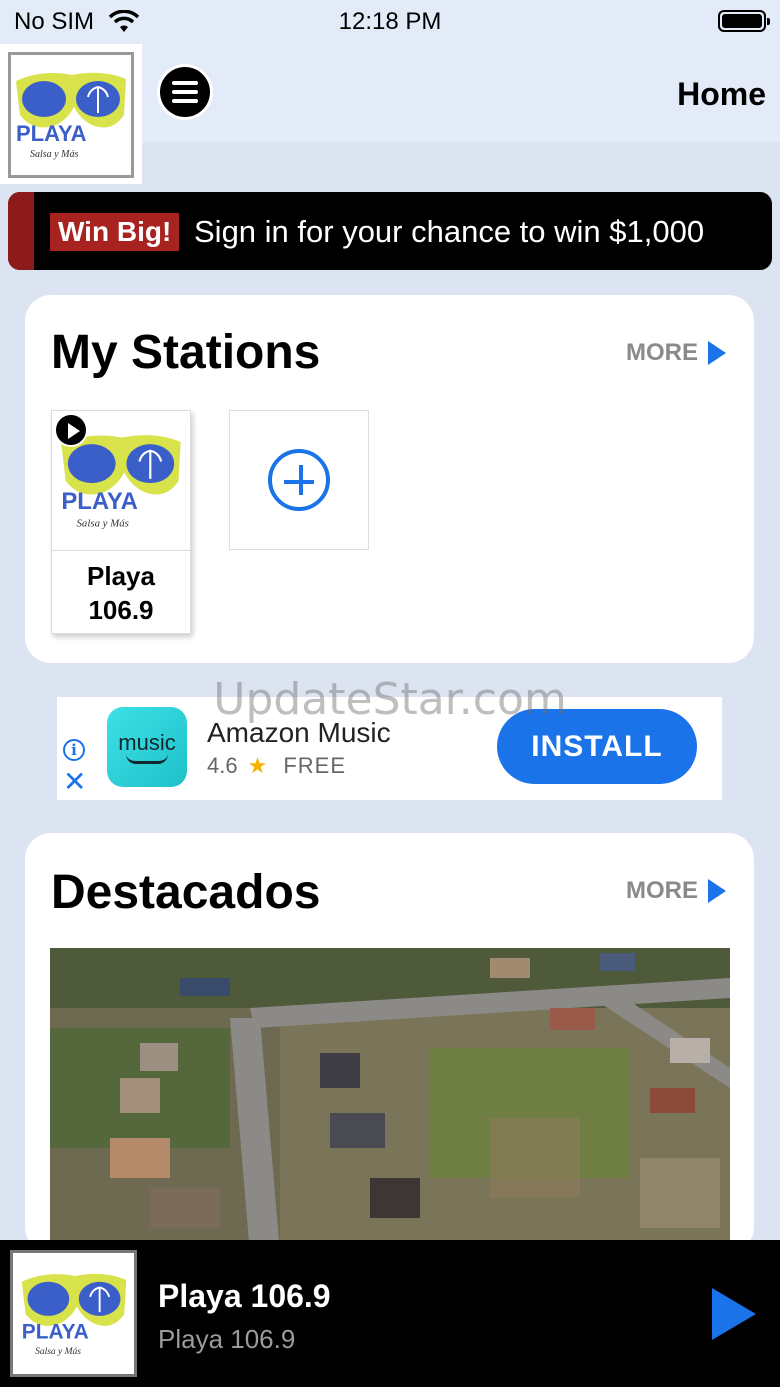  Describe the element at coordinates (244, 1296) in the screenshot. I see `now-playing-title: Playa 106.9` at that location.